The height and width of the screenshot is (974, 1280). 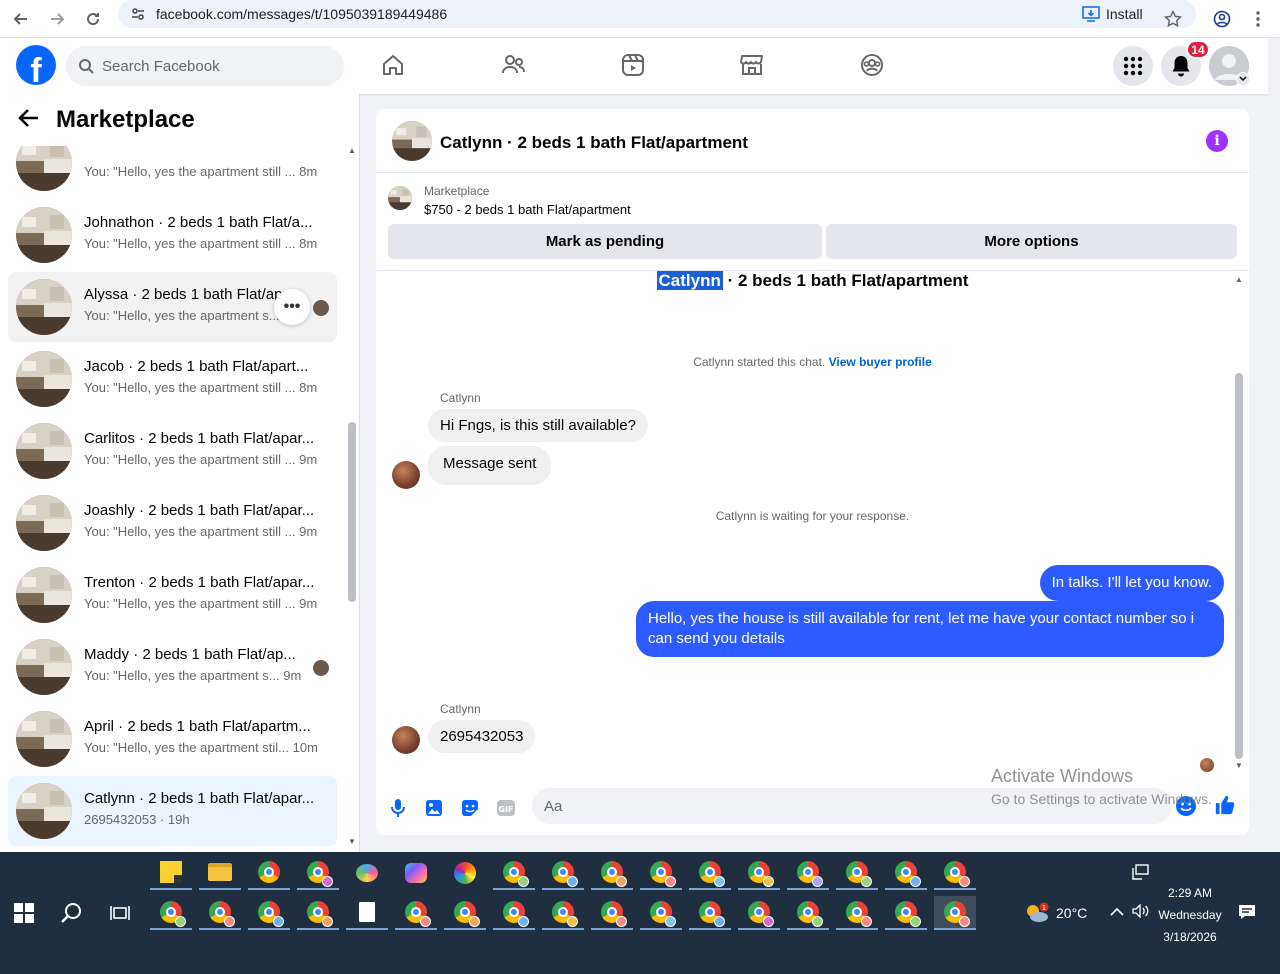 I want to click on conversation-list-scrollbar, so click(x=352, y=512).